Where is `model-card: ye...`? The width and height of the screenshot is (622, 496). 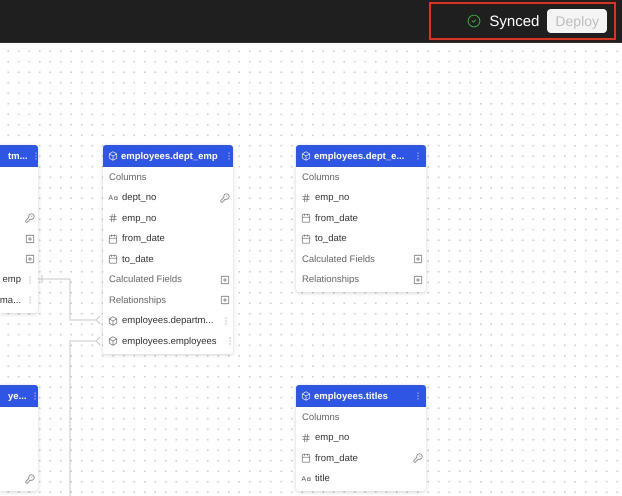
model-card: ye... is located at coordinates (19, 438).